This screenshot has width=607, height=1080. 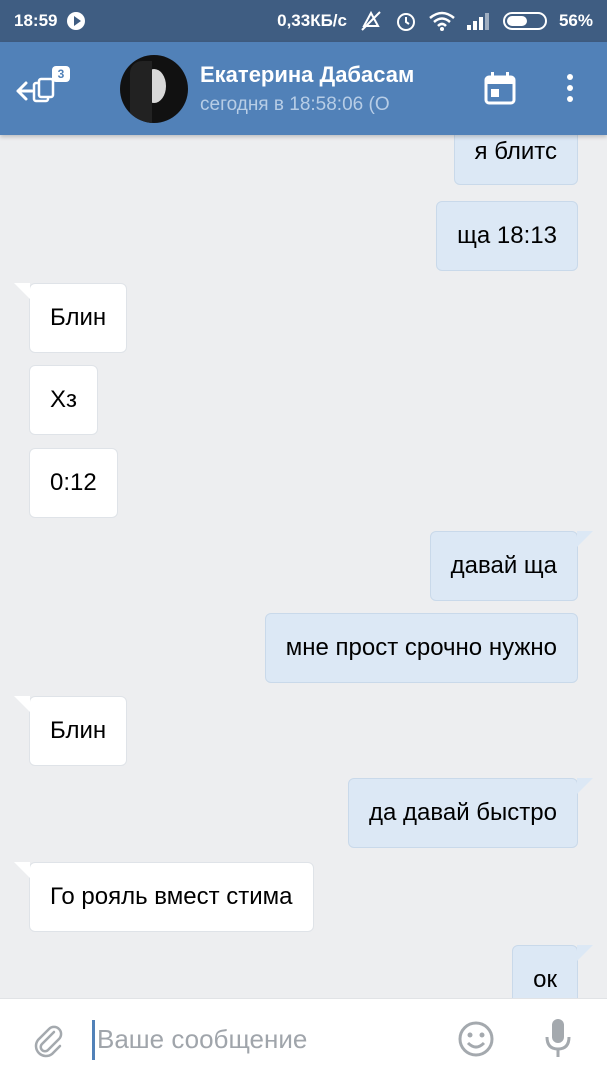 What do you see at coordinates (476, 1039) in the screenshot?
I see `smiley-icon` at bounding box center [476, 1039].